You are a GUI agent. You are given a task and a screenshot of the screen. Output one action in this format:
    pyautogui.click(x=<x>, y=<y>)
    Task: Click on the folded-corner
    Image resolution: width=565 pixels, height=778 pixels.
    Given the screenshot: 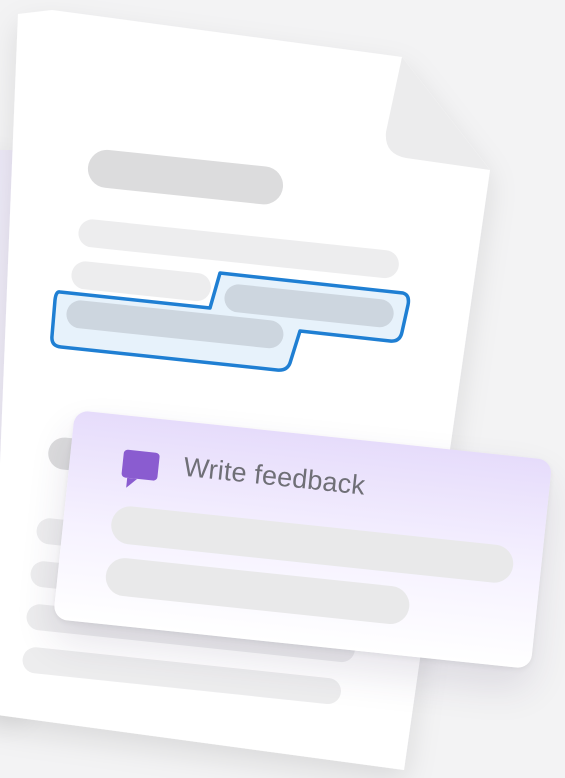 What is the action you would take?
    pyautogui.click(x=437, y=113)
    